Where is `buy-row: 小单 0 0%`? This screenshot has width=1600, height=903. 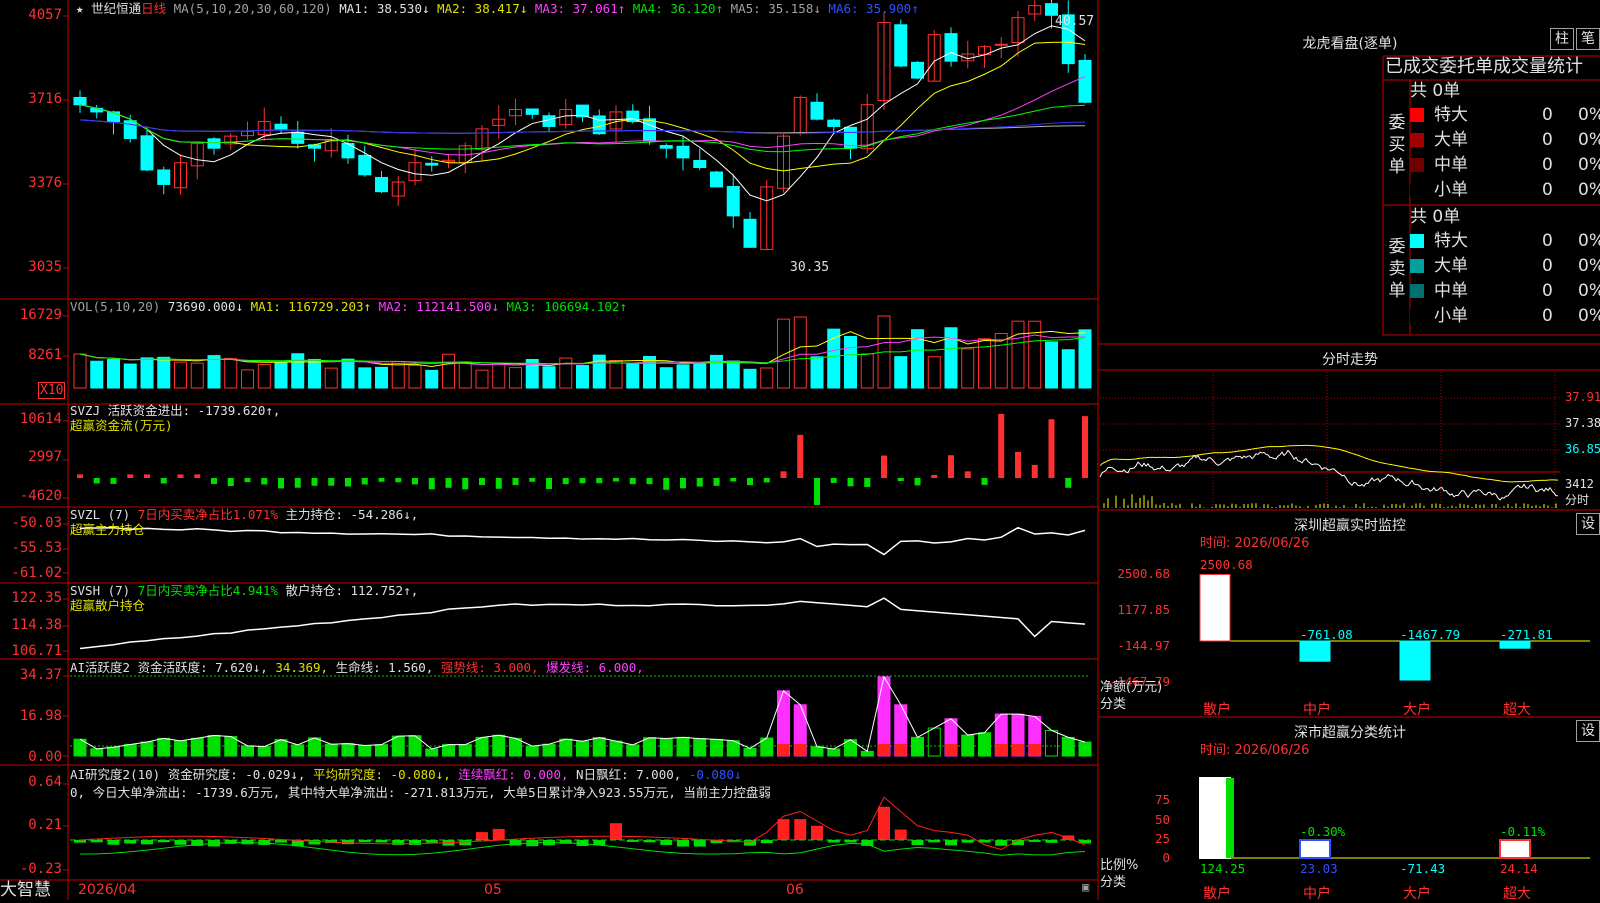
buy-row: 小单 0 0% is located at coordinates (1505, 190).